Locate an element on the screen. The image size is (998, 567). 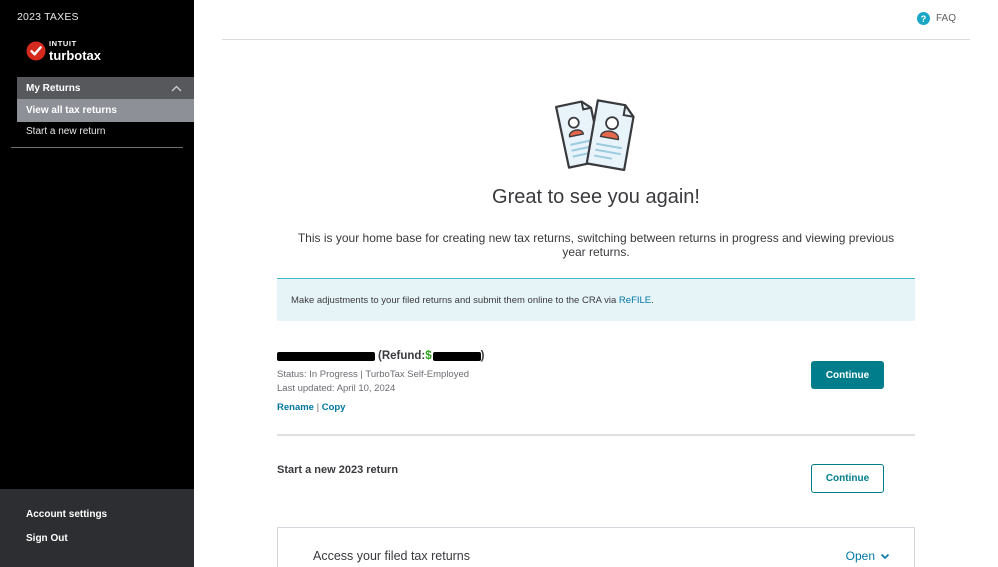
my-returns-toggle: My Returns is located at coordinates (105, 88).